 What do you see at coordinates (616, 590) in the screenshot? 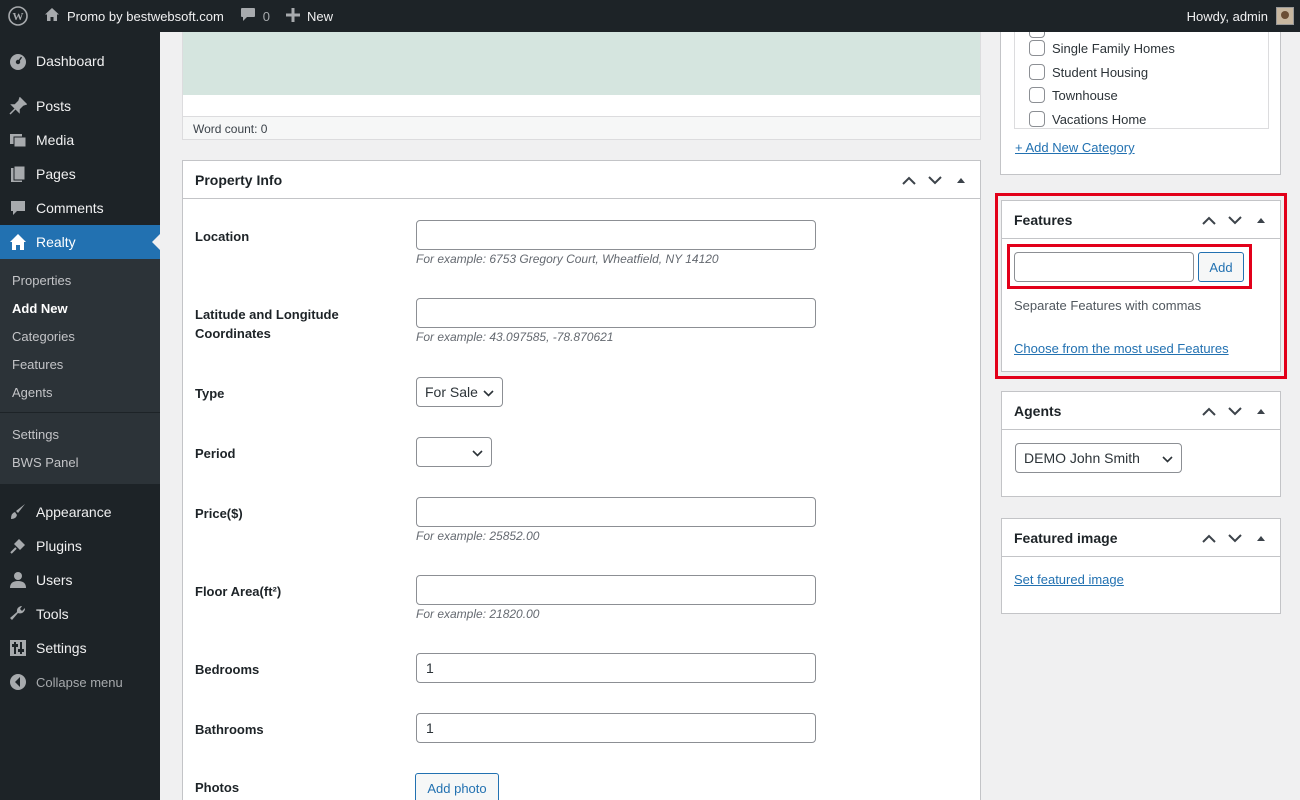
I see `floor-area-input` at bounding box center [616, 590].